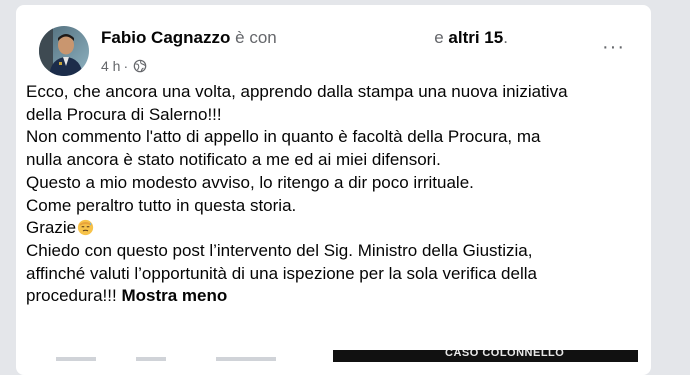  I want to click on post-line-last: procedura!!! Mostra meno, so click(333, 296).